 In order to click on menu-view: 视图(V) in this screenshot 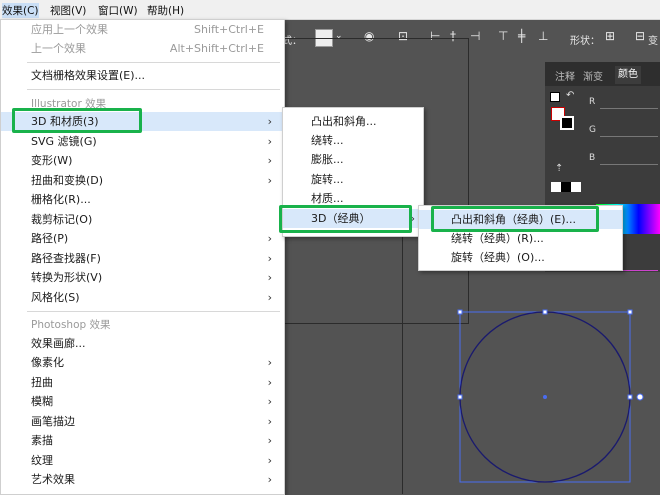, I will do `click(68, 10)`.